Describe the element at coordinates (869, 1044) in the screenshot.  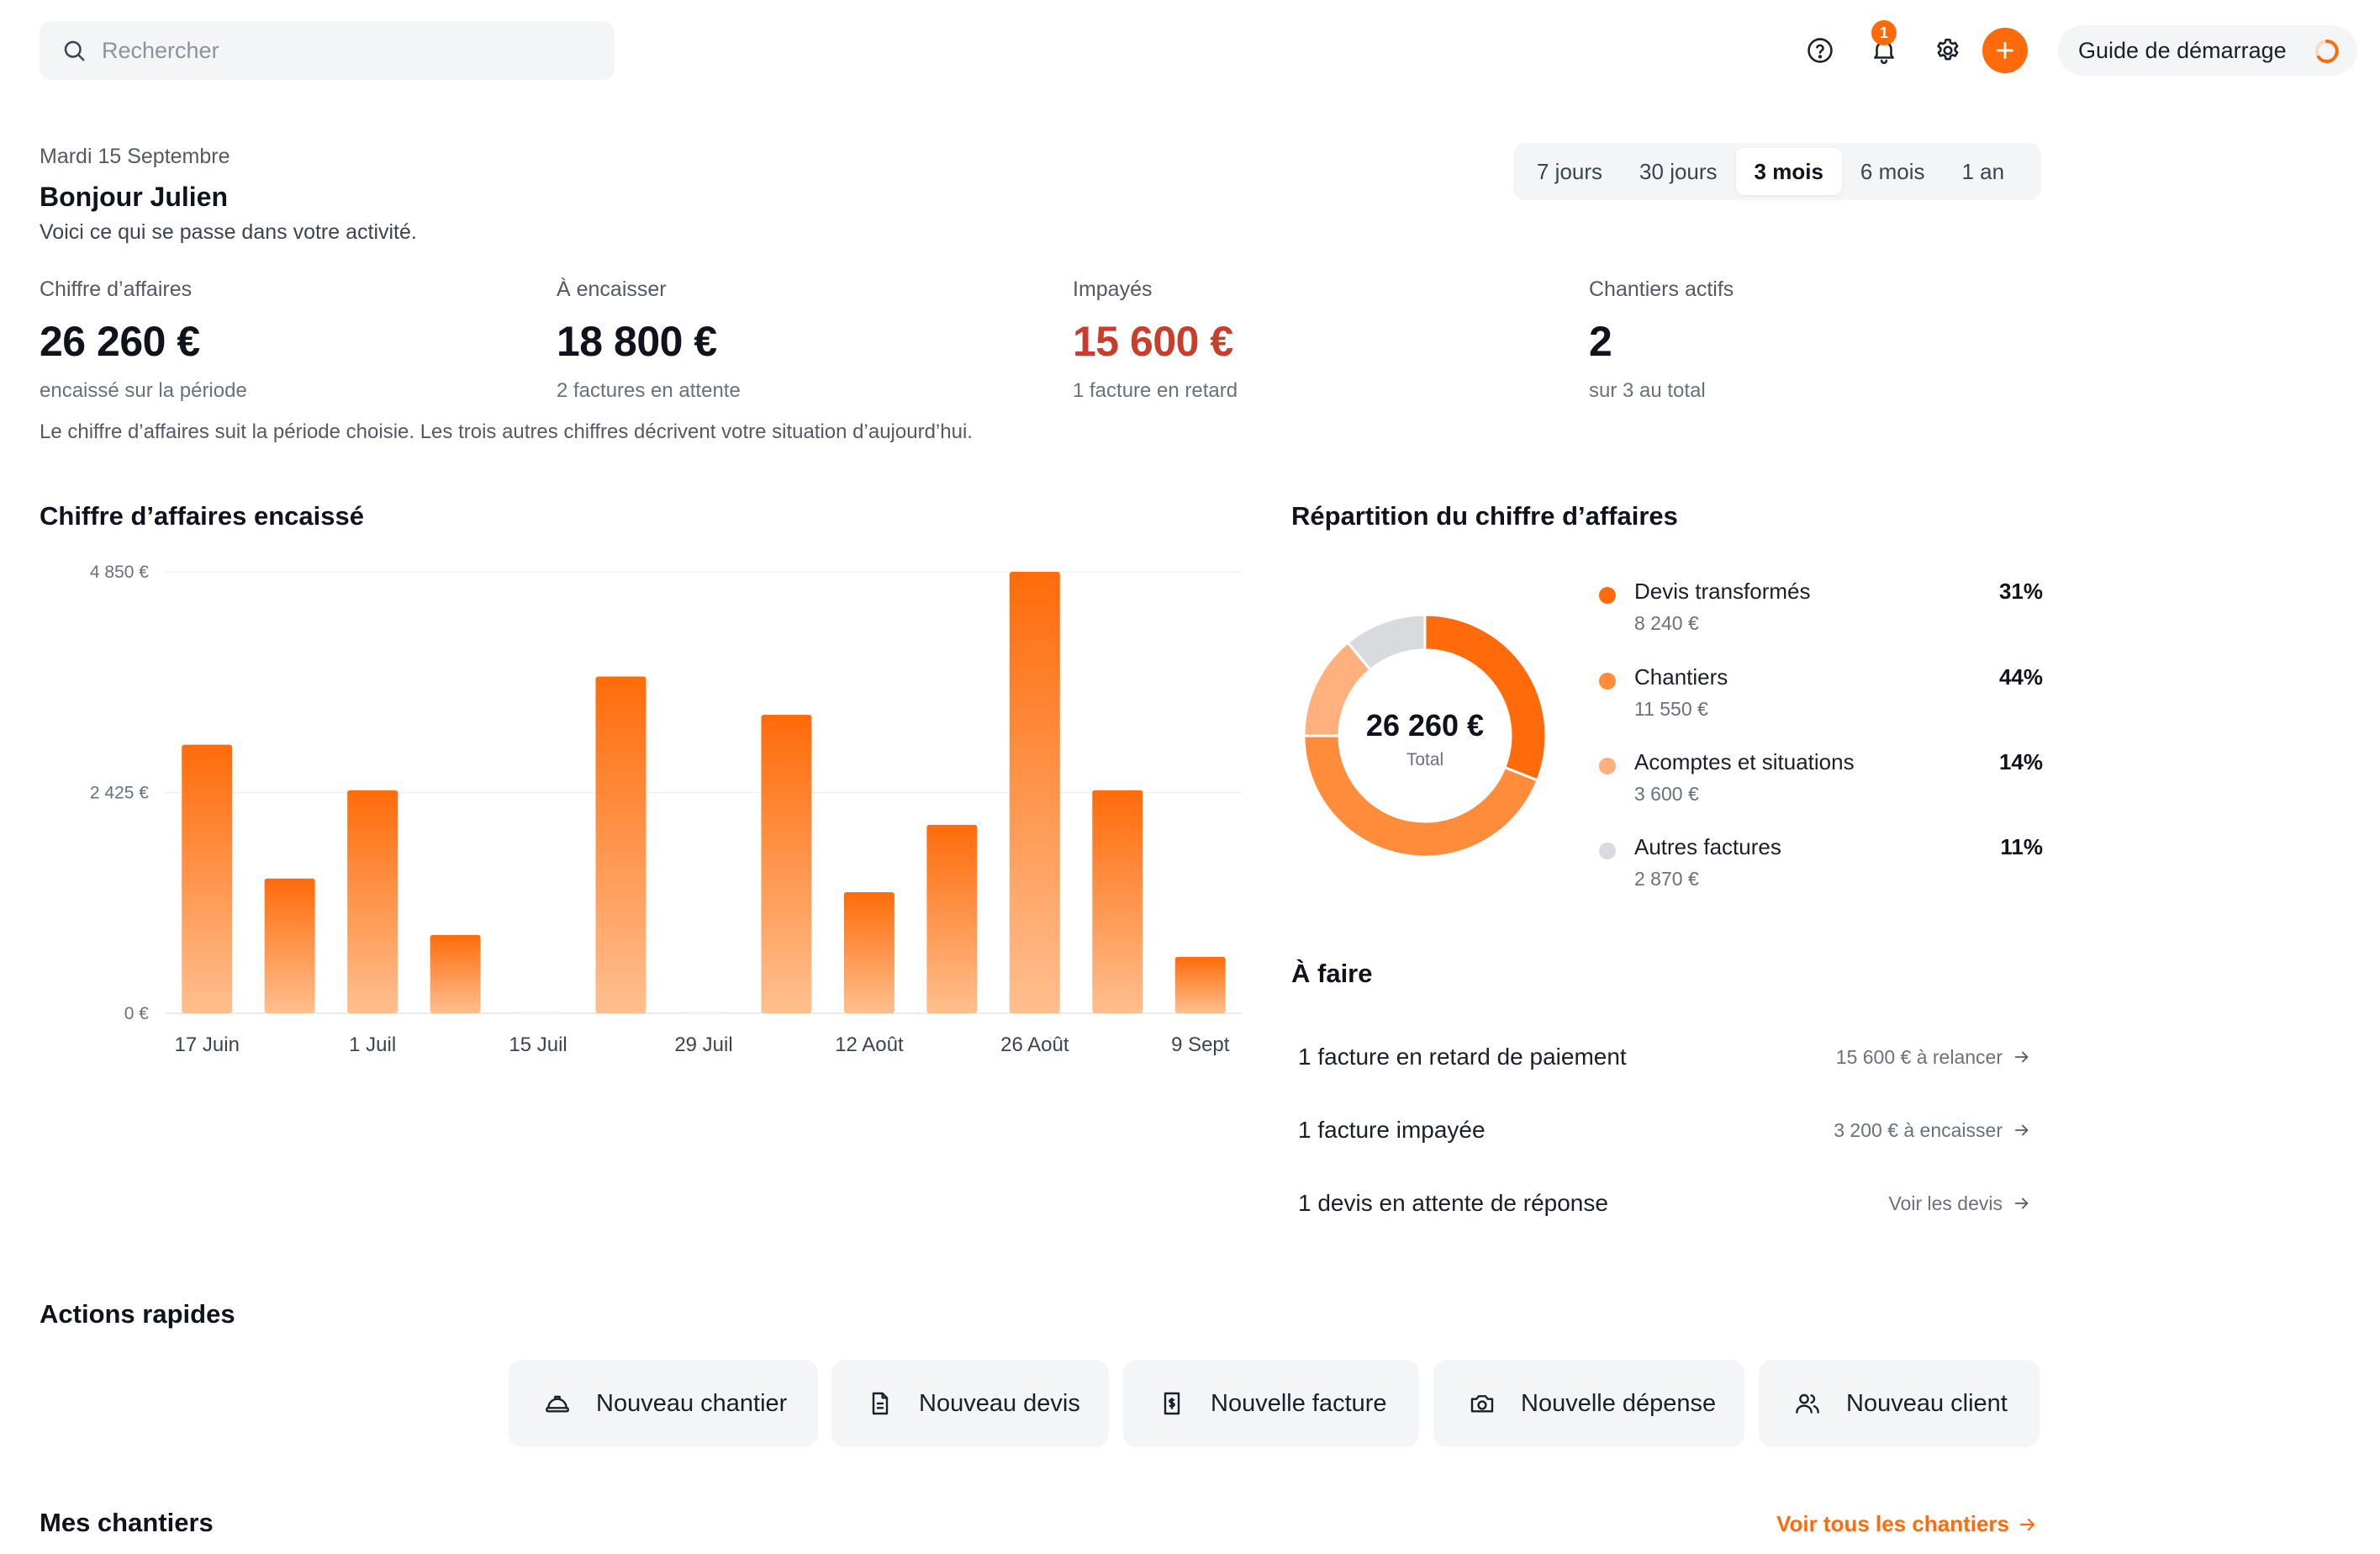
I see `x-tick-label: 12 Août` at that location.